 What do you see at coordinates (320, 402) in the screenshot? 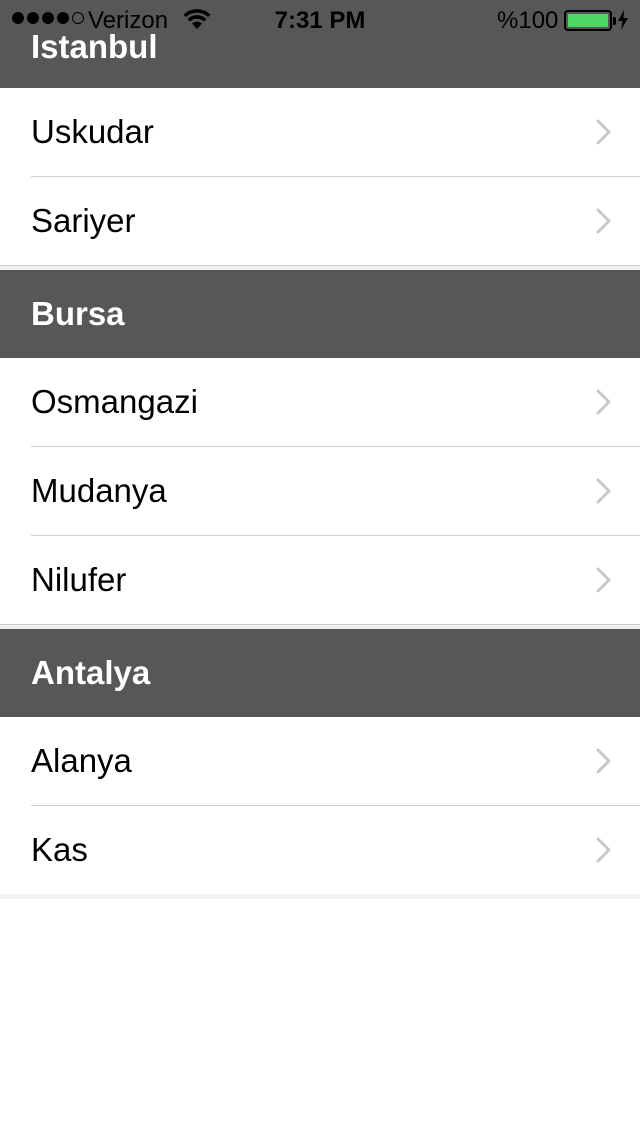
I see `table-row-osmangazi: Osmangazi` at bounding box center [320, 402].